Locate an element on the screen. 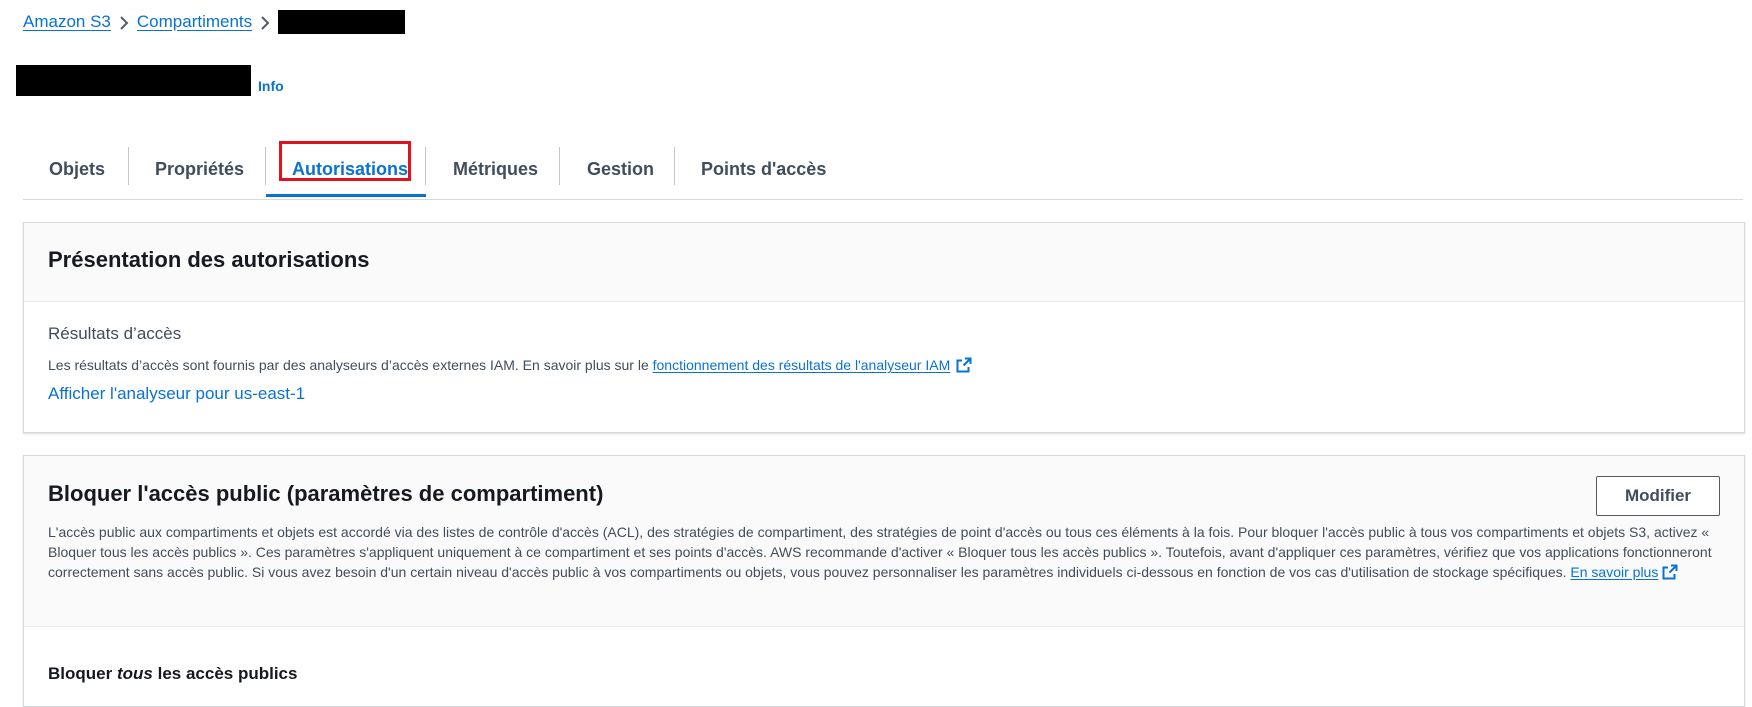  modify-button: Modifier is located at coordinates (1658, 496).